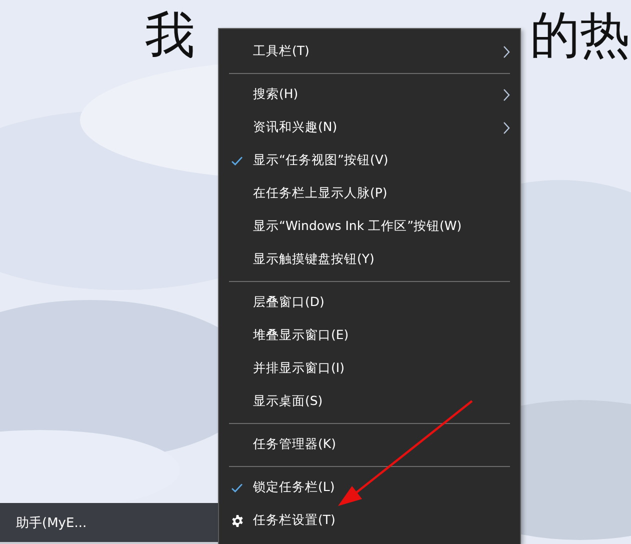 The width and height of the screenshot is (631, 544). I want to click on menu-item: 显示“任务视图”按钮(V), so click(369, 160).